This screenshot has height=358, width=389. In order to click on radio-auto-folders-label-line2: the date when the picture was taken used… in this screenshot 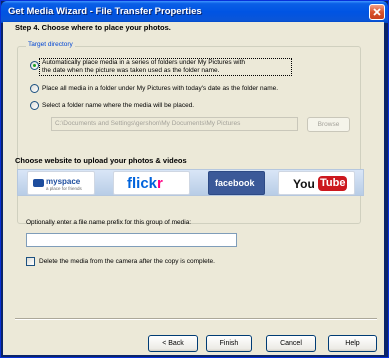, I will do `click(130, 71)`.